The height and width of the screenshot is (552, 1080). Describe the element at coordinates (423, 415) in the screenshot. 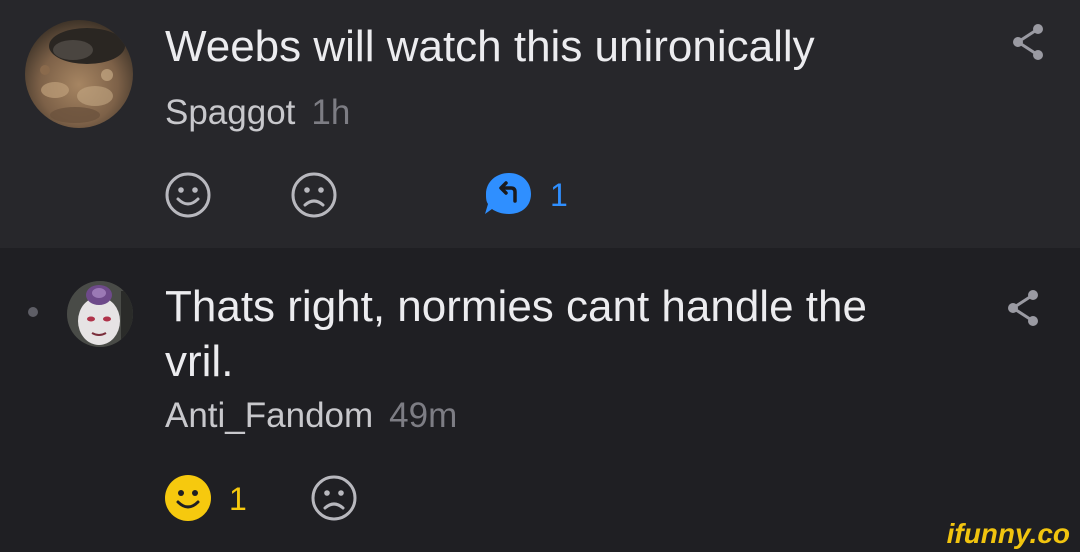

I see `timestamp: 49m` at that location.